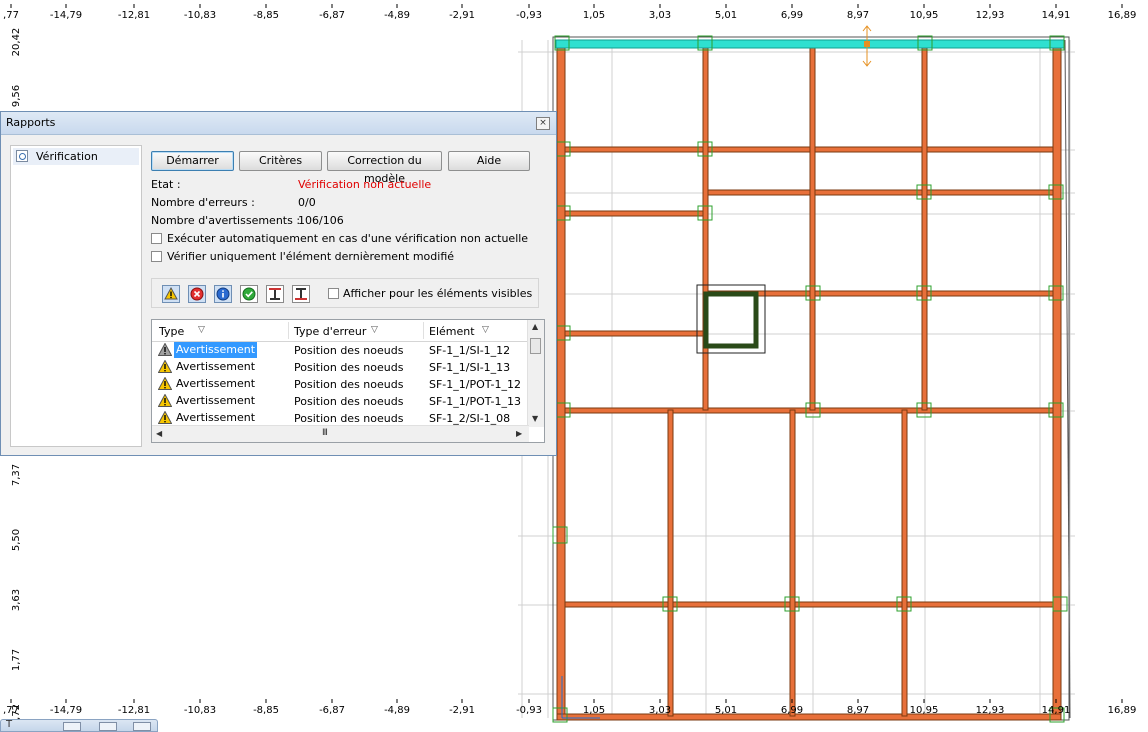  Describe the element at coordinates (171, 294) in the screenshot. I see `warning-filter-icon` at that location.